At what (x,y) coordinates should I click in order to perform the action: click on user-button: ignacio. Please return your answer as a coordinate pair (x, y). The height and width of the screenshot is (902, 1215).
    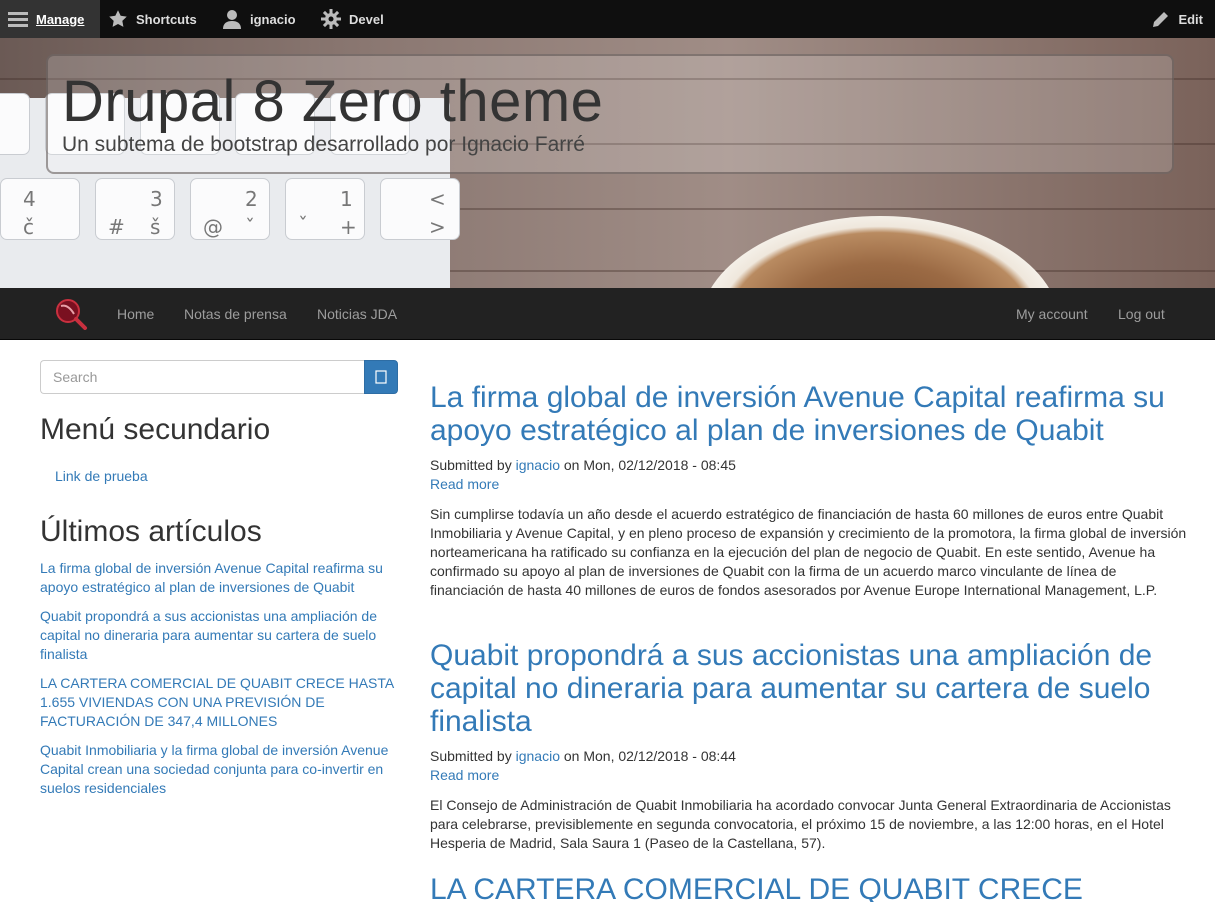
    Looking at the image, I should click on (259, 19).